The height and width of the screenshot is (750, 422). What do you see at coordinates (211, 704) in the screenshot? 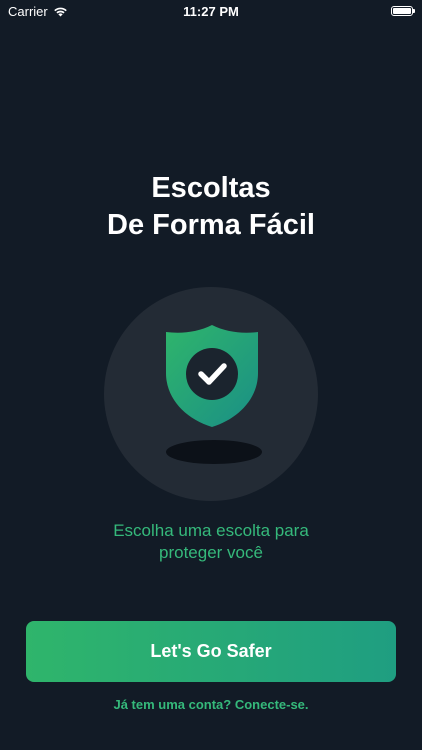
I see `login-link: Já tem uma conta? Conecte-se.` at bounding box center [211, 704].